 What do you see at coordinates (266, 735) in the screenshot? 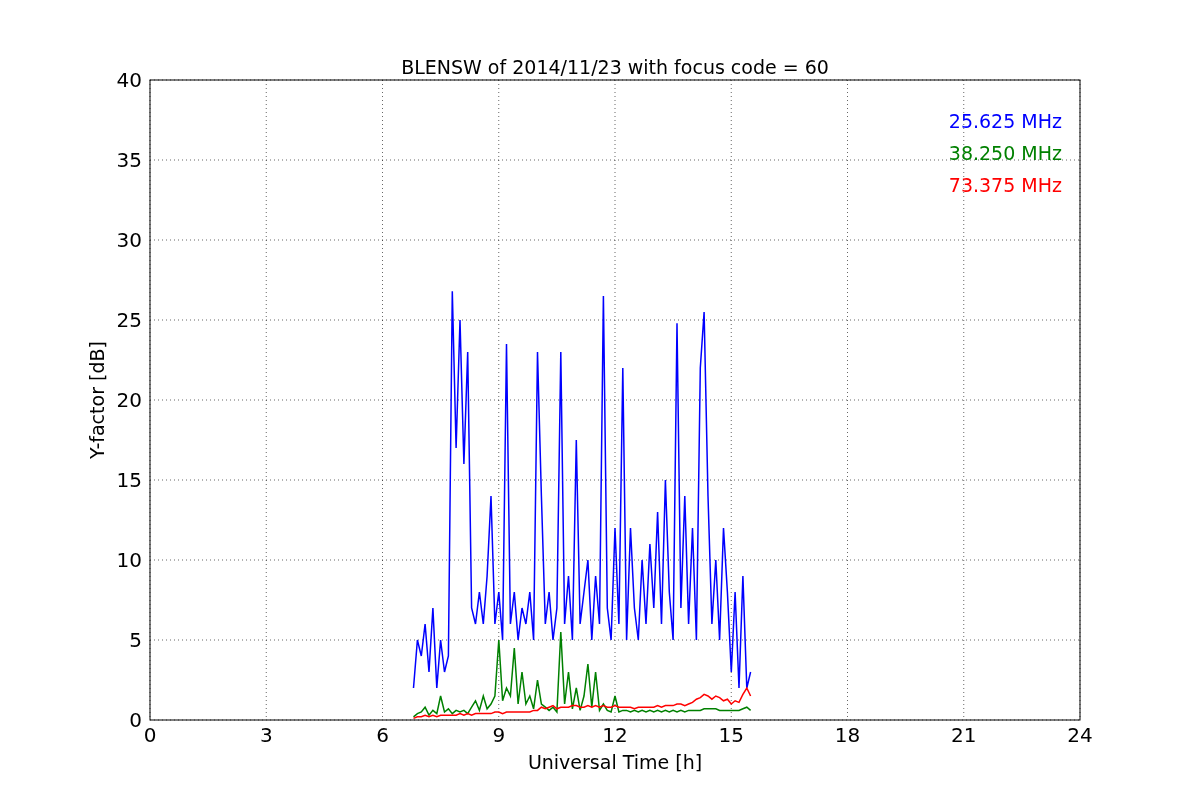
I see `x-tick-label: 3` at bounding box center [266, 735].